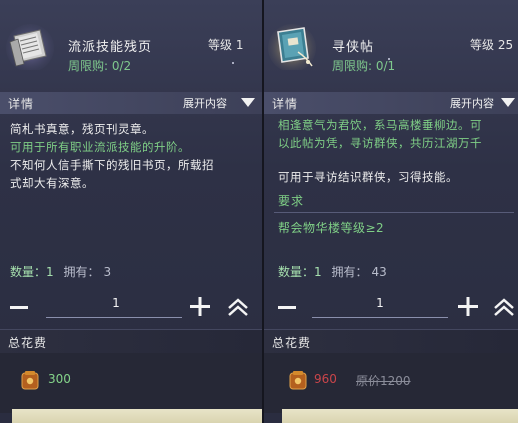 This screenshot has width=518, height=423. I want to click on scroll-book-icon, so click(292, 47).